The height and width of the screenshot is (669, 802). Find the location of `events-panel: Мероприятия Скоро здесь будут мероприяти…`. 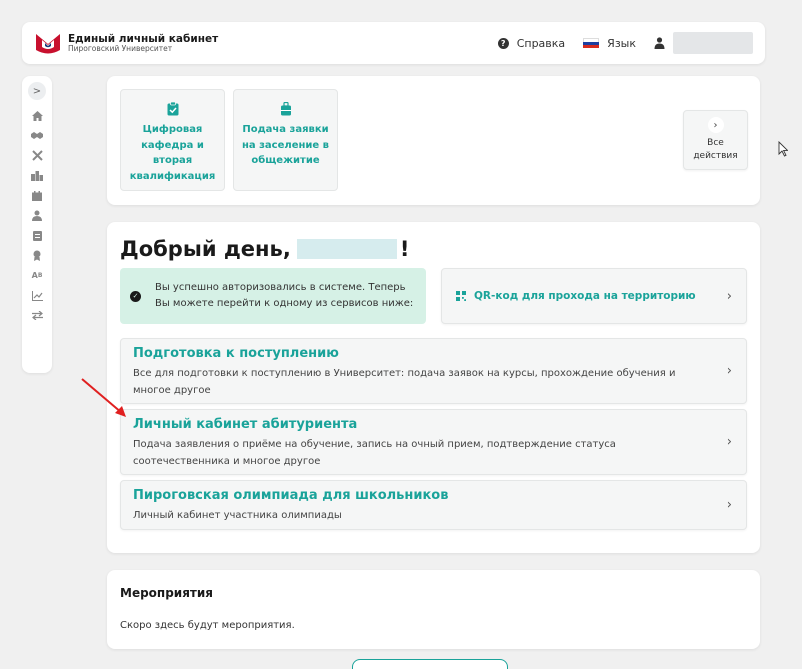

events-panel: Мероприятия Скоро здесь будут мероприяти… is located at coordinates (433, 609).